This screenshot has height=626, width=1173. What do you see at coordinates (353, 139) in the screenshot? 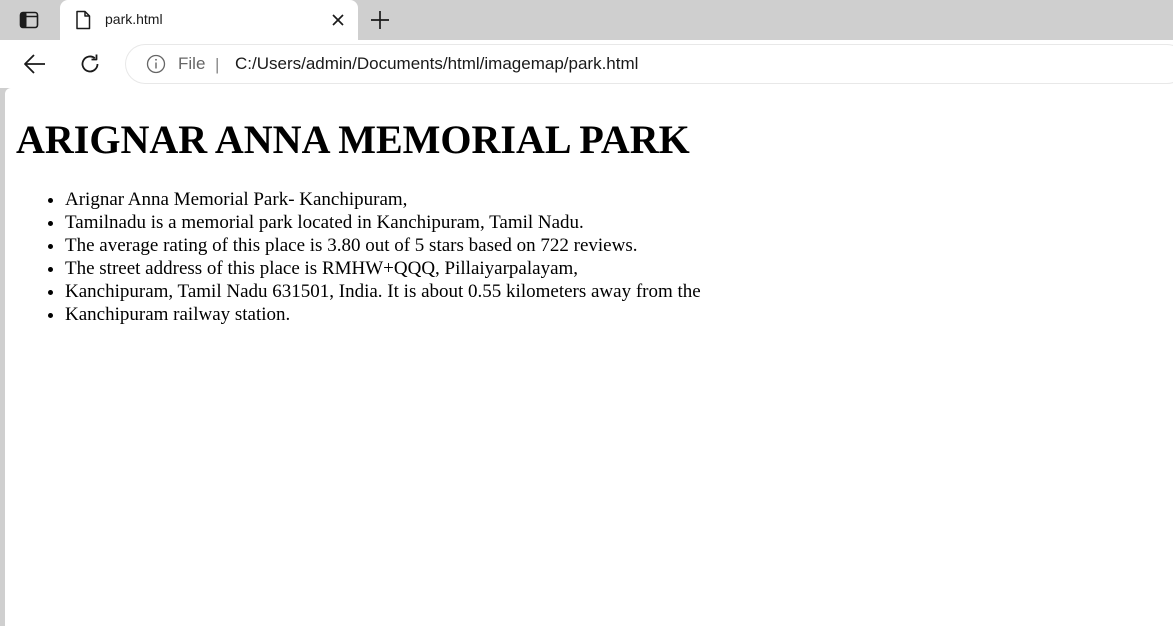
I see `page-title: ARIGNAR ANNA MEMORIAL PARK` at bounding box center [353, 139].